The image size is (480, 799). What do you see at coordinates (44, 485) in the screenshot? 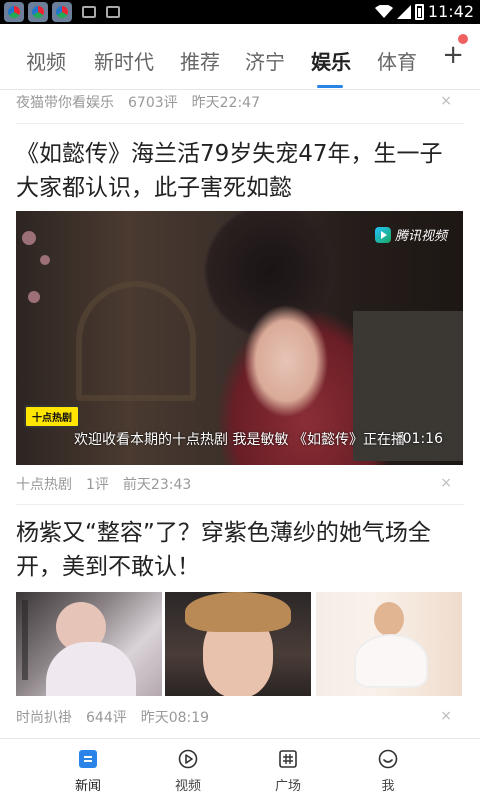
I see `article-source: 十点热剧` at bounding box center [44, 485].